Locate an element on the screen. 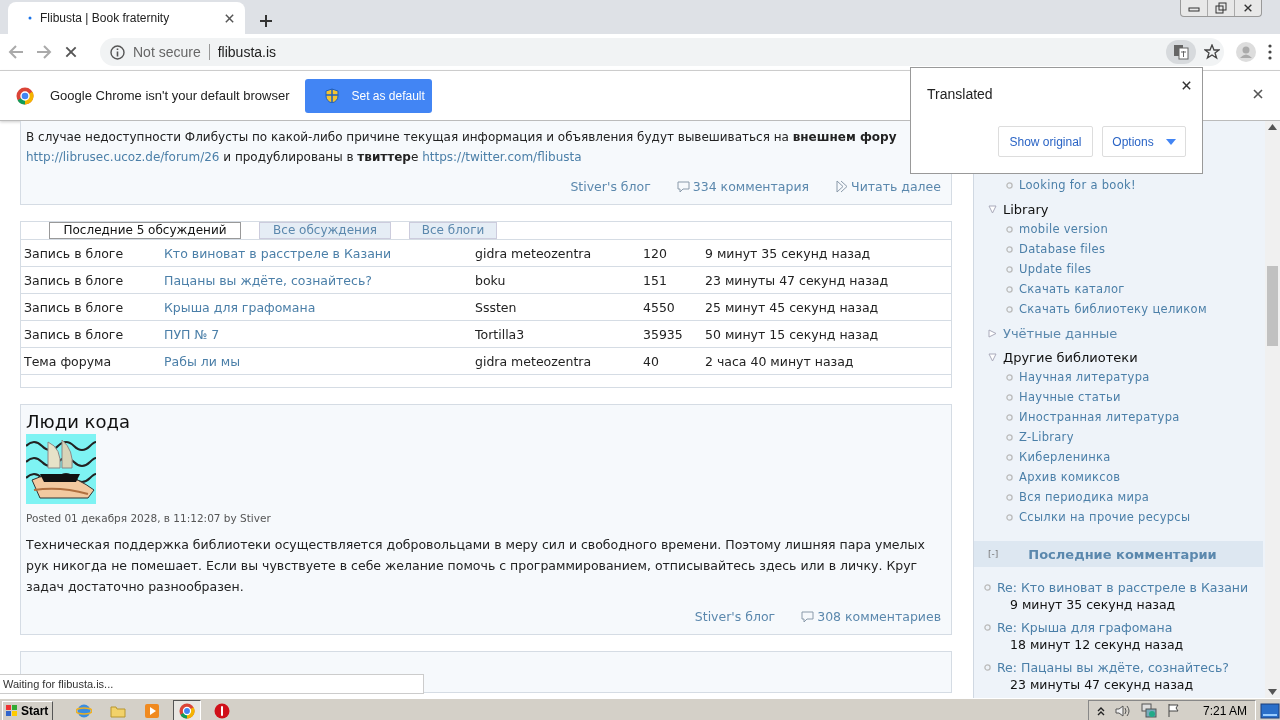 This screenshot has height=720, width=1280. close-window-icon is located at coordinates (1248, 8).